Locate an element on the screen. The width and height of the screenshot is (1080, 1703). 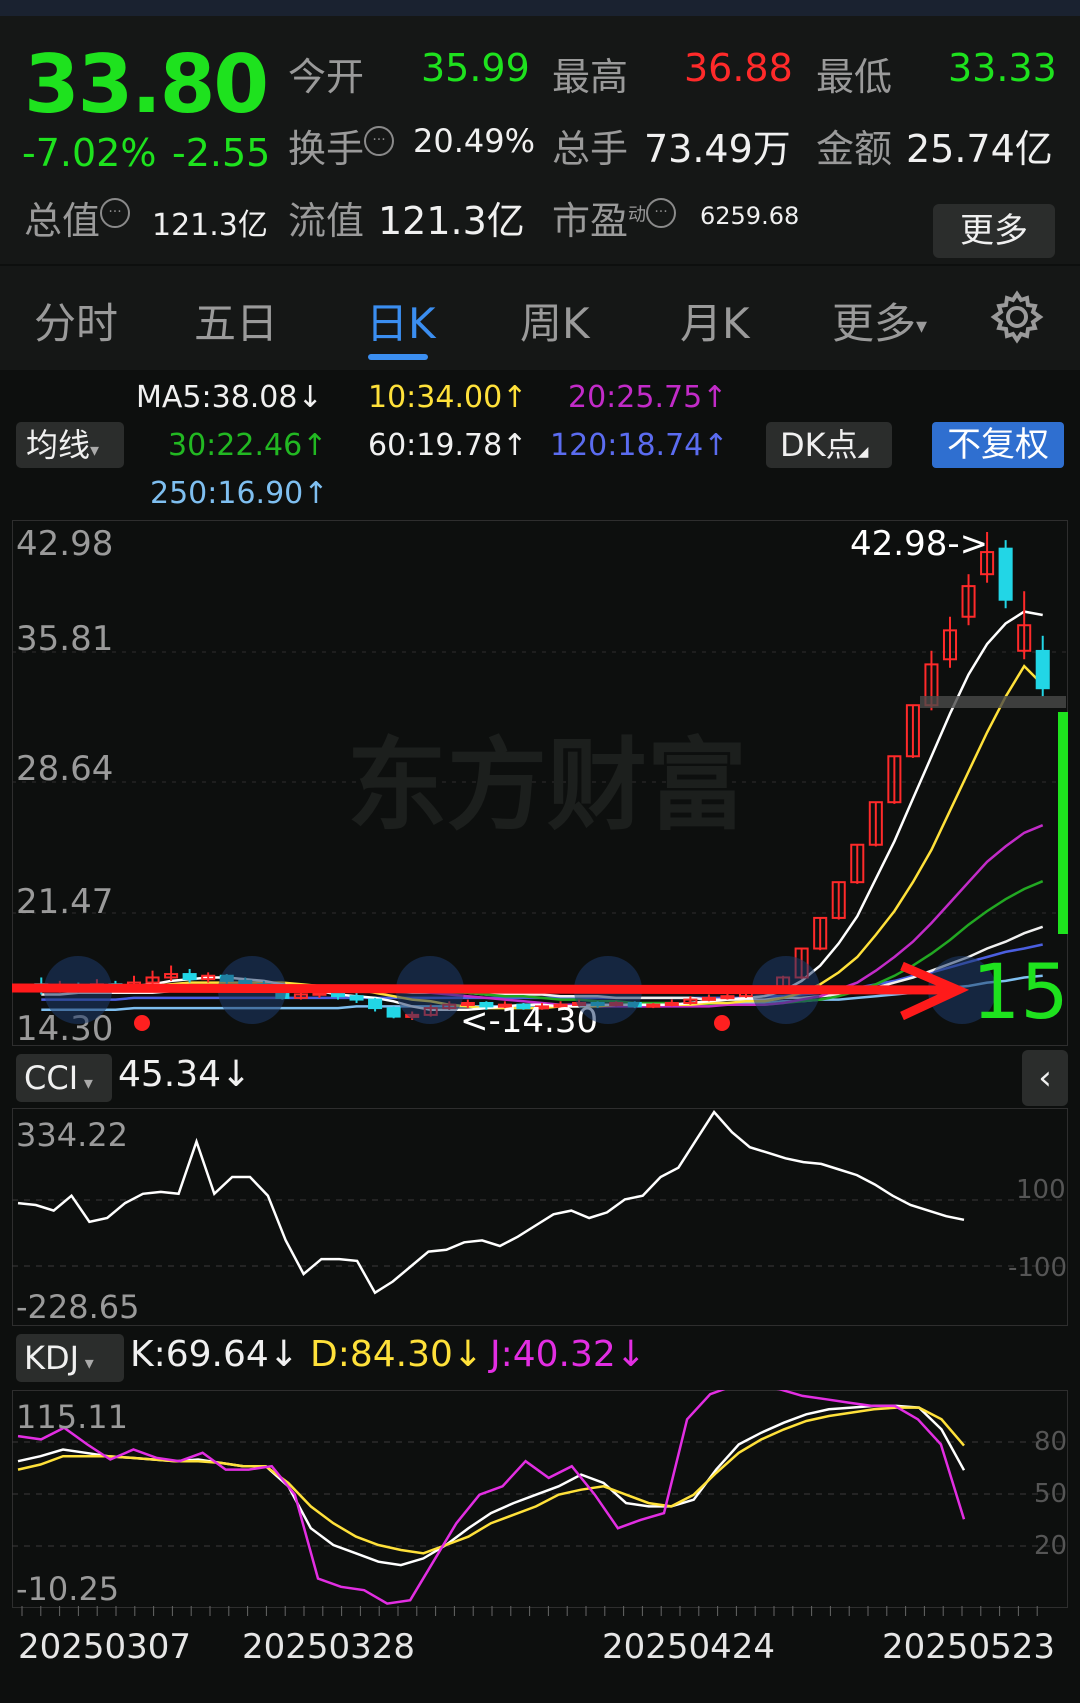
tab-intraday: 分时 is located at coordinates (76, 320).